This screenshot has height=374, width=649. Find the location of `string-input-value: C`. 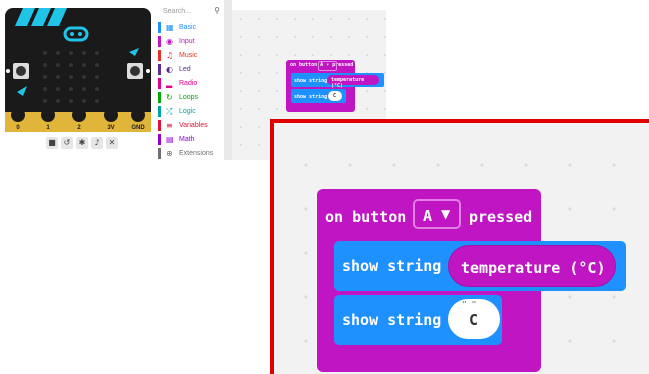

string-input-value: C is located at coordinates (474, 320).